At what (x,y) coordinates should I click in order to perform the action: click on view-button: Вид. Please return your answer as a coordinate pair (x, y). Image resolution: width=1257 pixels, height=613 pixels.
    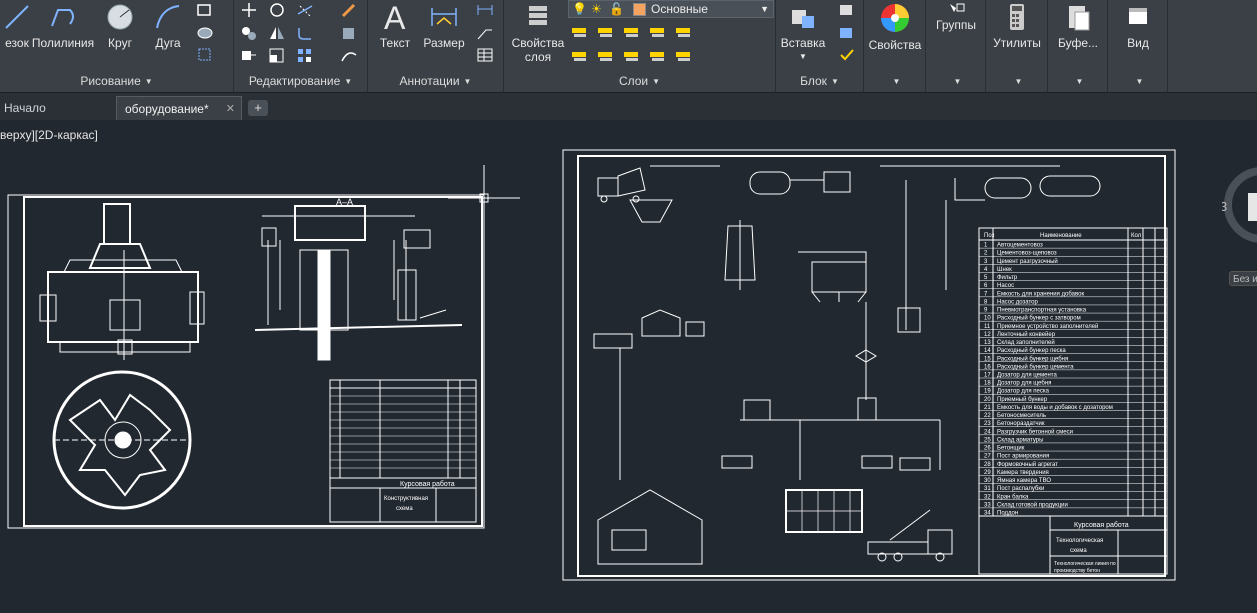
    Looking at the image, I should click on (1138, 25).